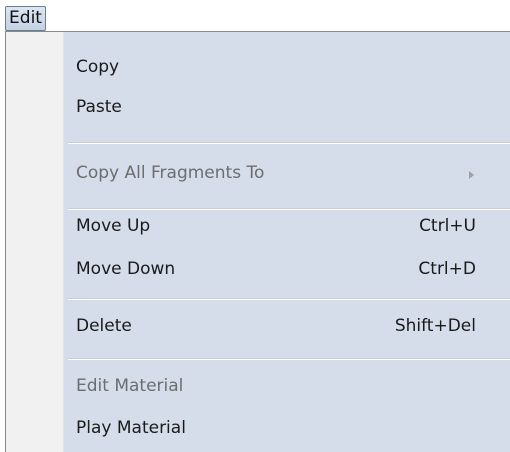 This screenshot has height=452, width=510. I want to click on menu-item-play-material-label: Play Material, so click(131, 428).